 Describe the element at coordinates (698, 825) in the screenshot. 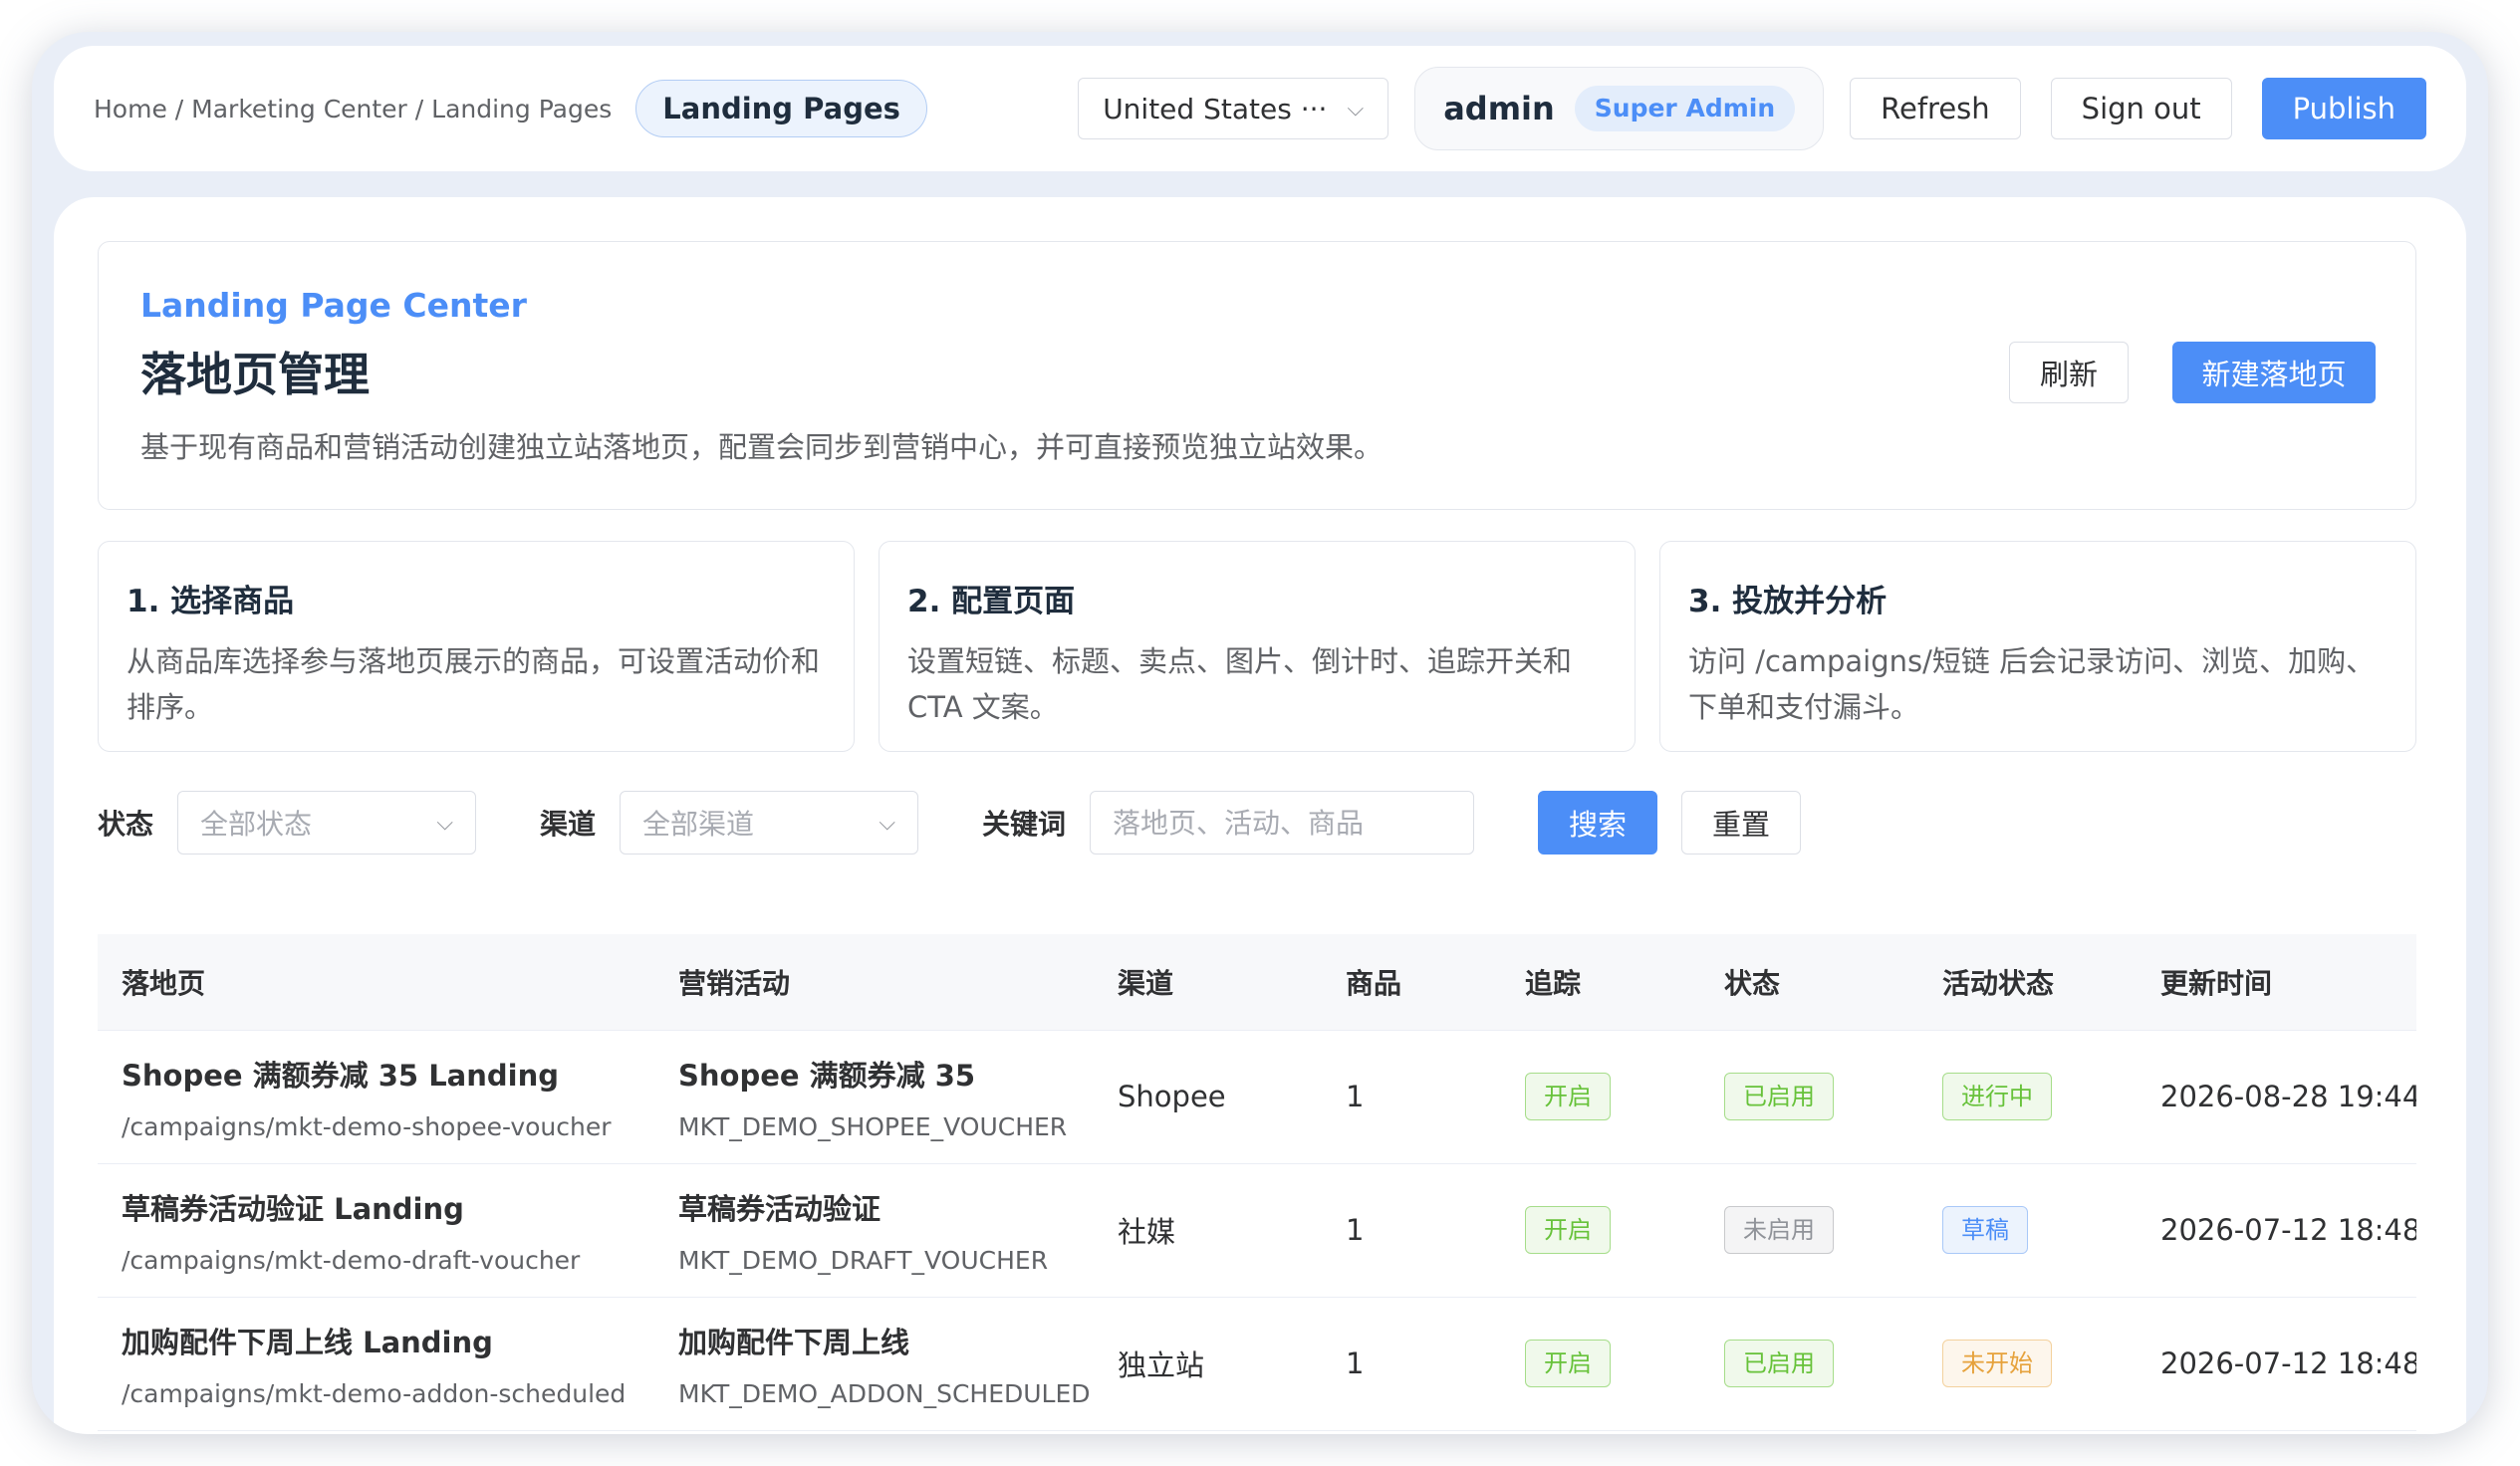

I see `channel-filter-value: 全部渠道` at that location.